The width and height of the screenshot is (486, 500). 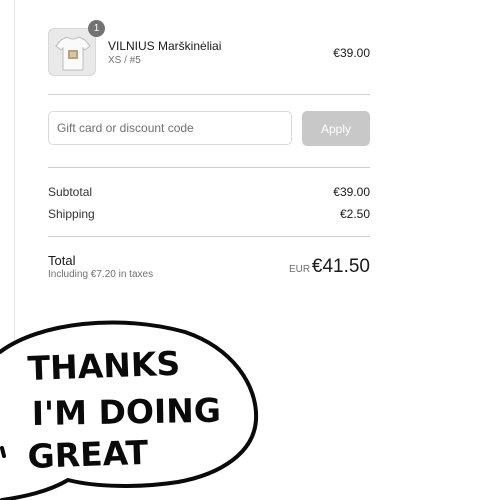 I want to click on pen-mark, so click(x=3, y=452).